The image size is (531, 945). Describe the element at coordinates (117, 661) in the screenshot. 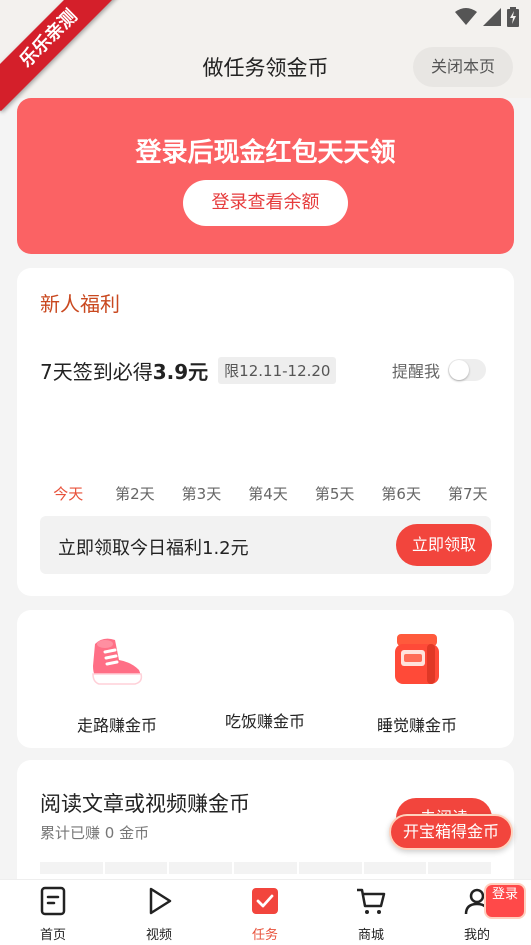

I see `shoe-icon` at that location.